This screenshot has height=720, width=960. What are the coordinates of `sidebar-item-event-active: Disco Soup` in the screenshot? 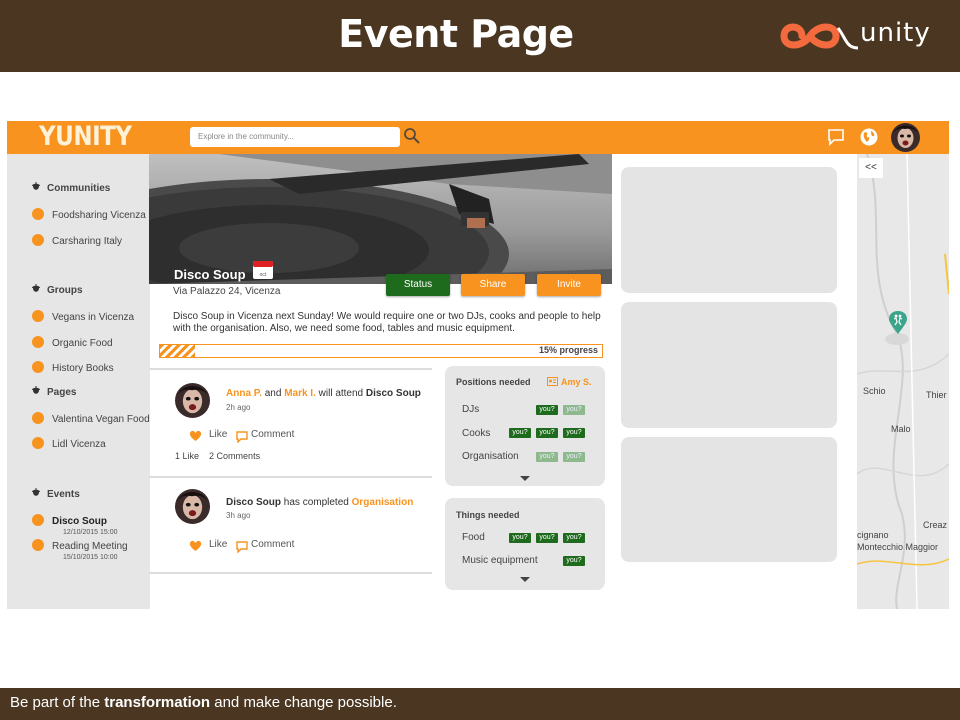 It's located at (69, 520).